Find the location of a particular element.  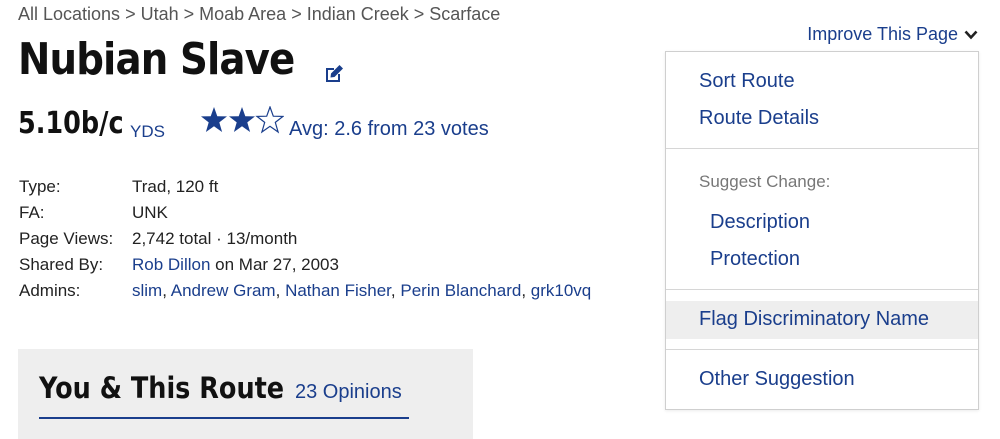

section-underline is located at coordinates (224, 418).